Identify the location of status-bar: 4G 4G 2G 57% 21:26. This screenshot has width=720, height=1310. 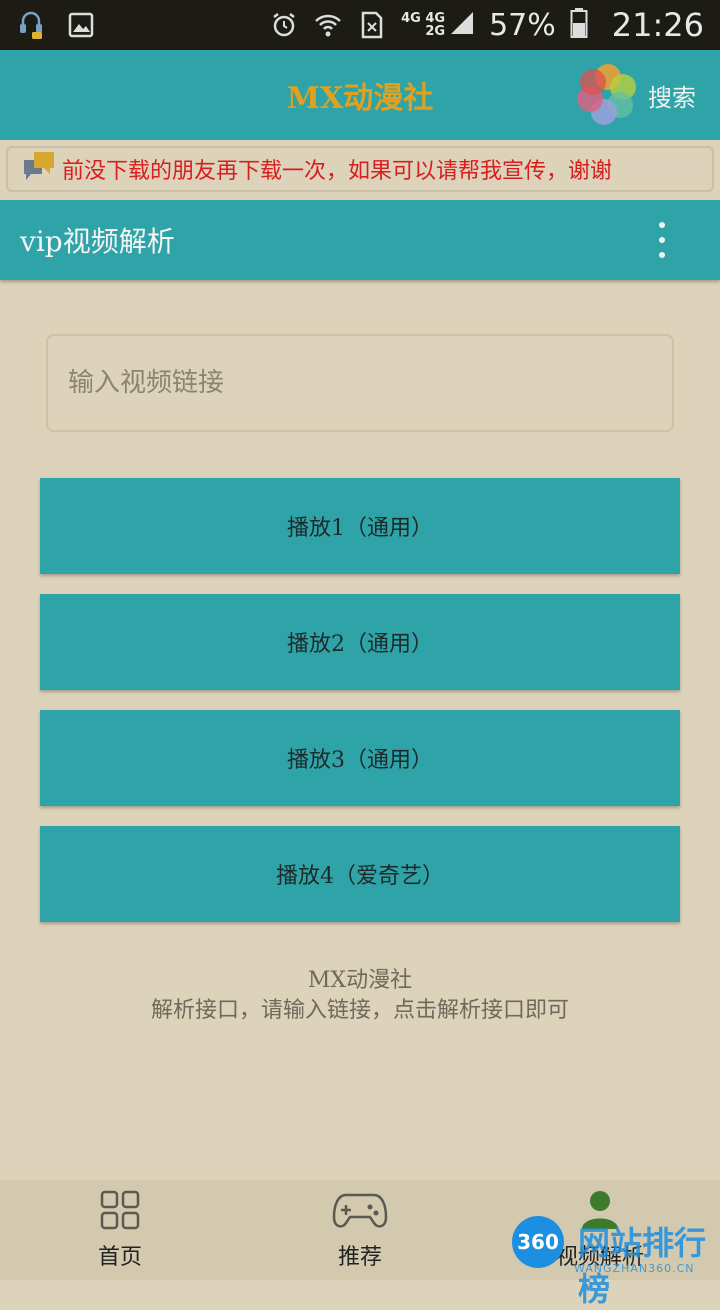
(360, 25).